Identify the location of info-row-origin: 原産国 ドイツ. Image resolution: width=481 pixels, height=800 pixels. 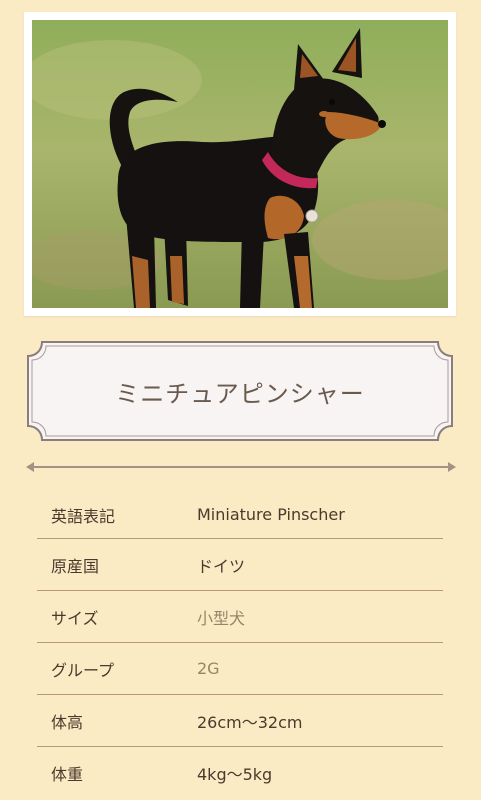
(240, 565).